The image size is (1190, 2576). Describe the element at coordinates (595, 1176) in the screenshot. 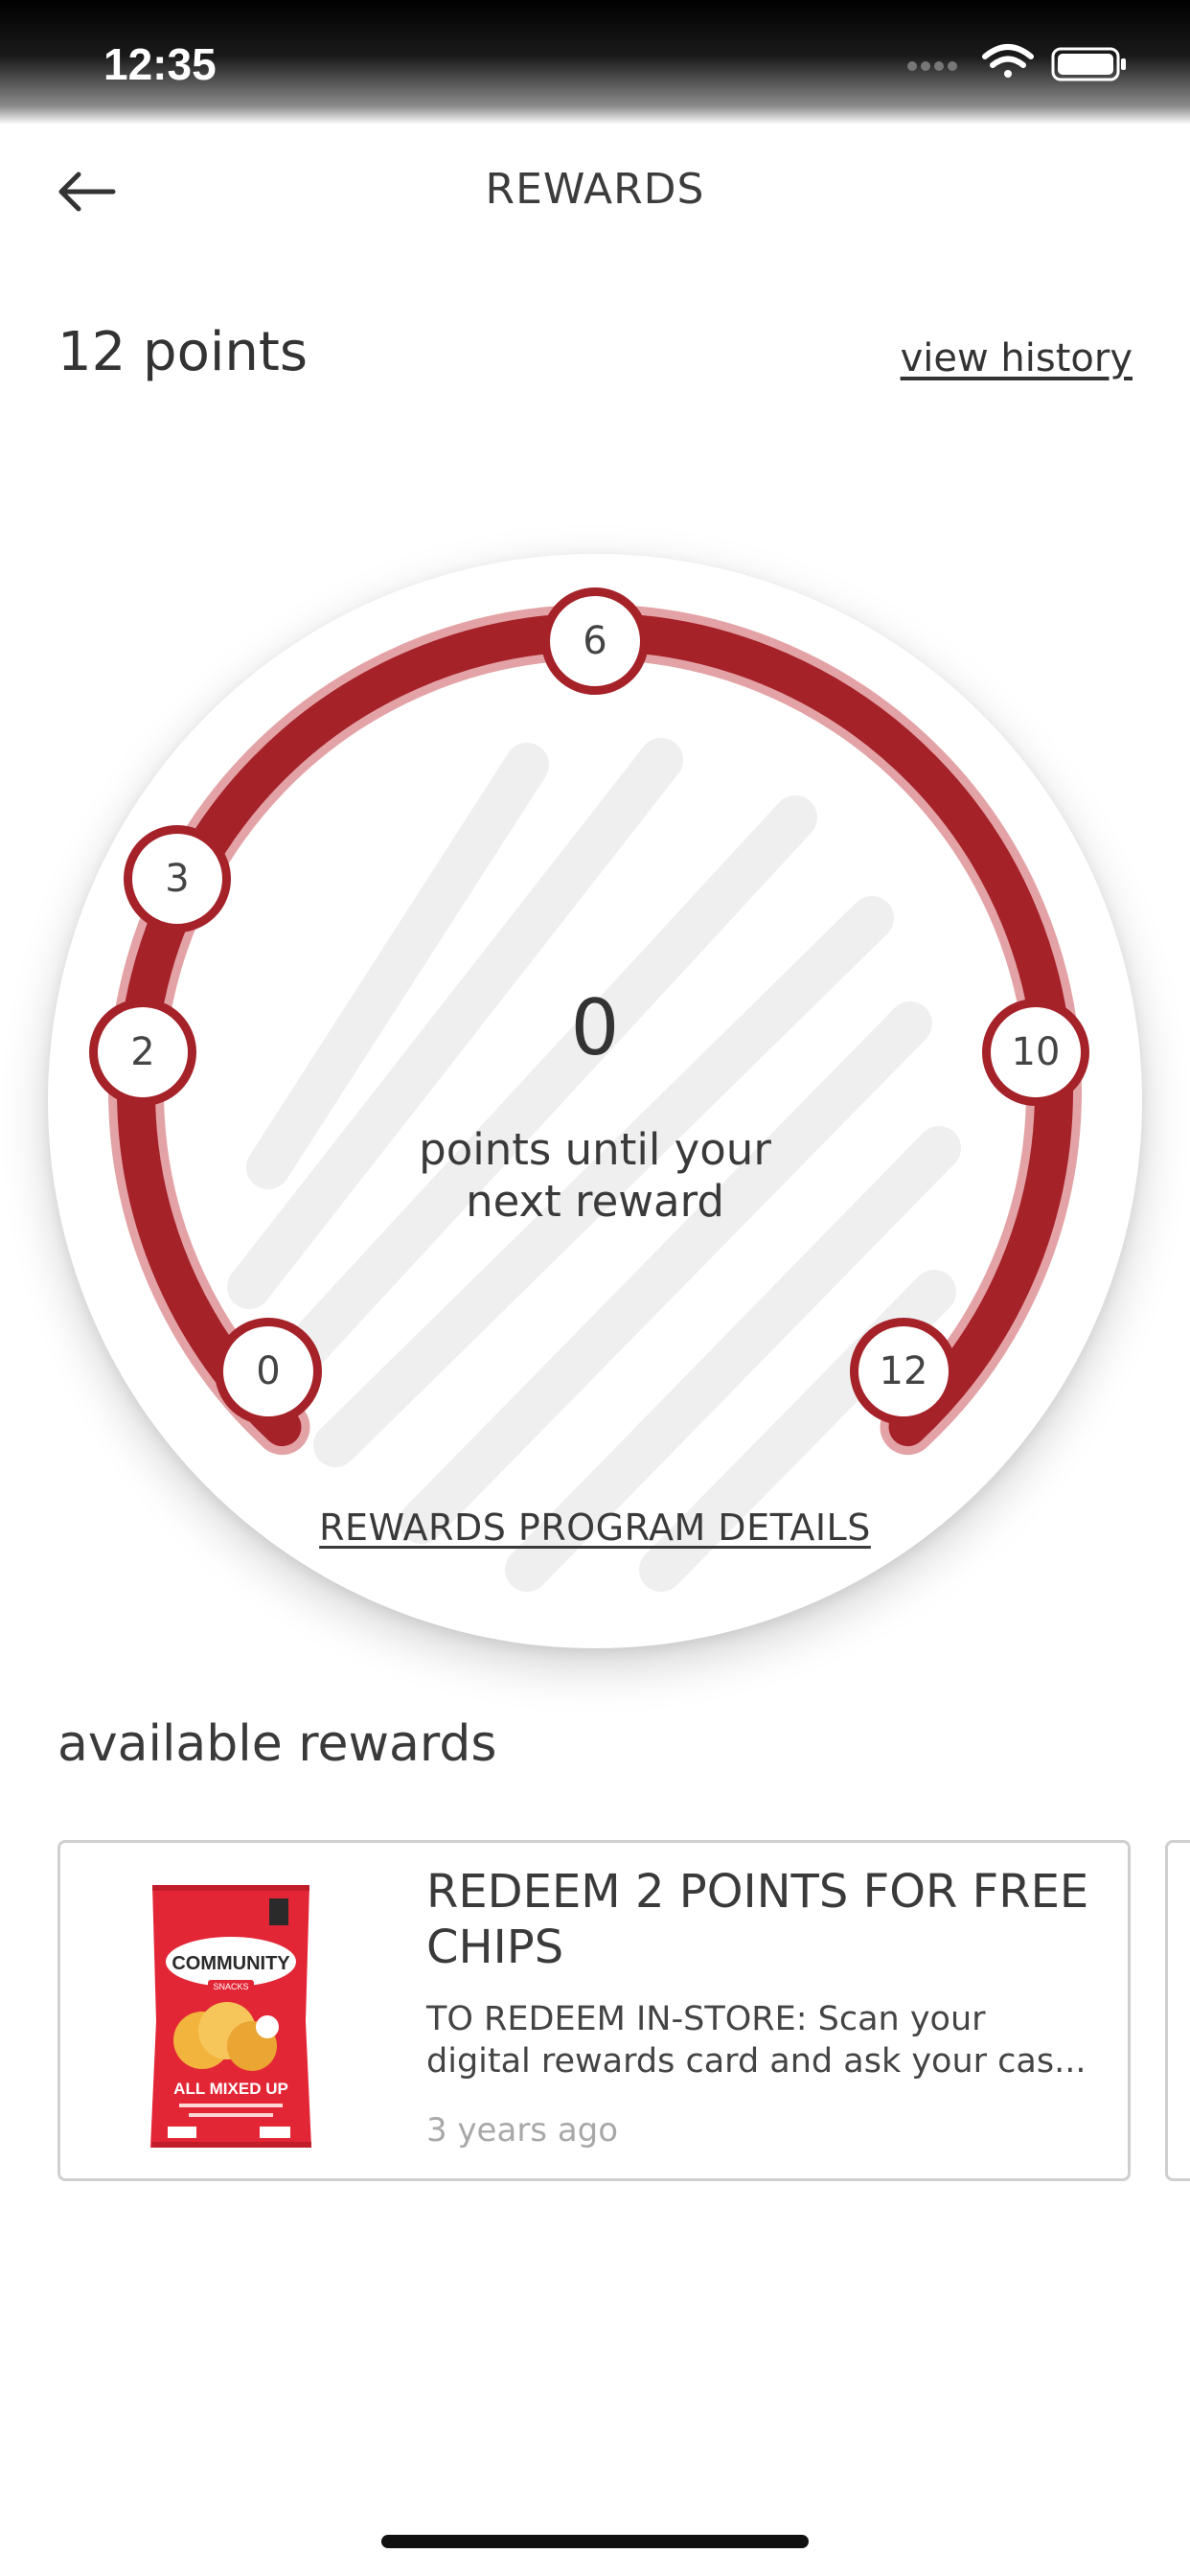

I see `points-until-reward-caption: points until your next reward` at that location.